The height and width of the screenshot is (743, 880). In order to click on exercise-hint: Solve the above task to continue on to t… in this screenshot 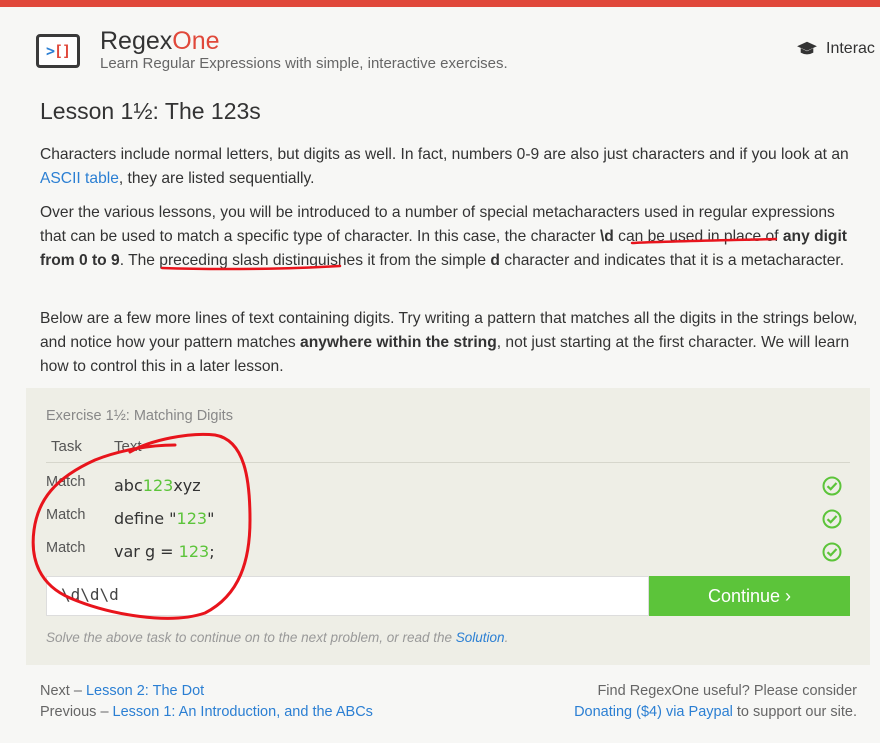, I will do `click(277, 637)`.